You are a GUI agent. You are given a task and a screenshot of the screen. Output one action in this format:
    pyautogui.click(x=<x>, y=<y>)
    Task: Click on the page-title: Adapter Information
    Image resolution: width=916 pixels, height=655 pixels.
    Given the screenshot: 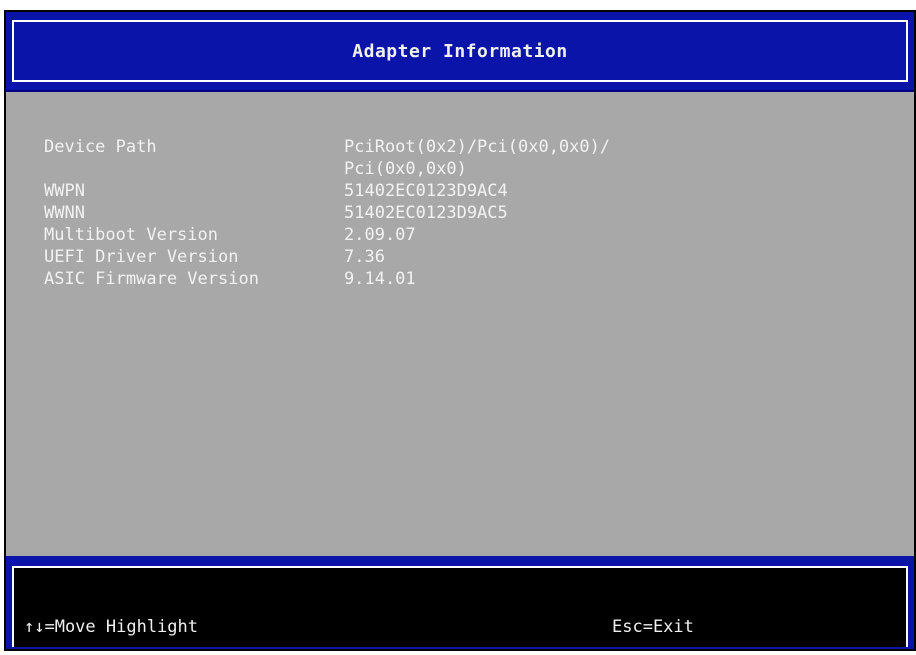 What is the action you would take?
    pyautogui.click(x=460, y=51)
    